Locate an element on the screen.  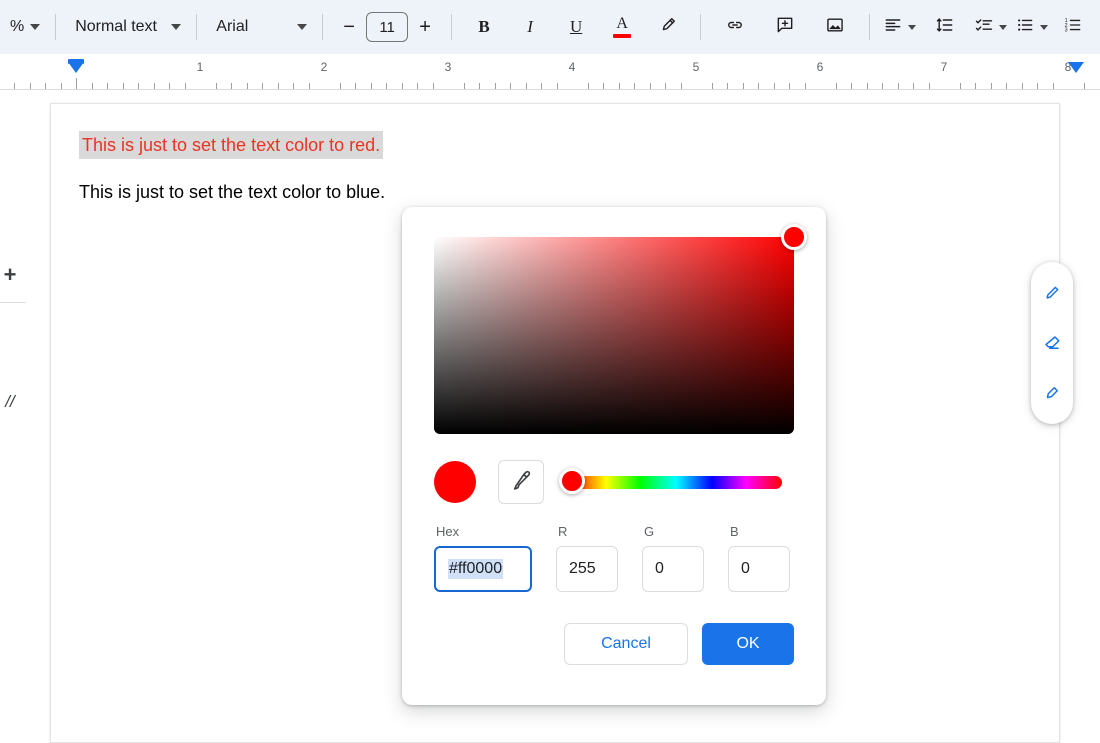
right-indent-marker is located at coordinates (1076, 67).